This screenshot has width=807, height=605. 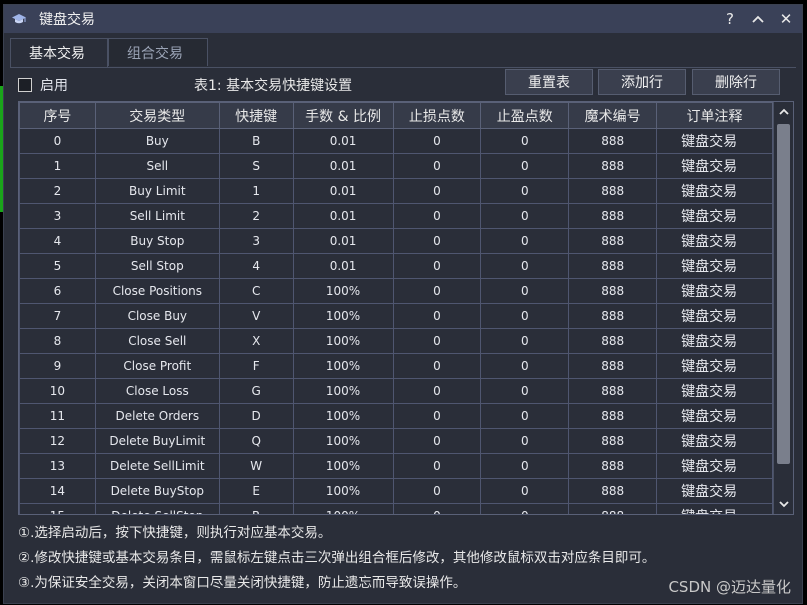 I want to click on table-cell: Delete BuyStop, so click(x=157, y=491).